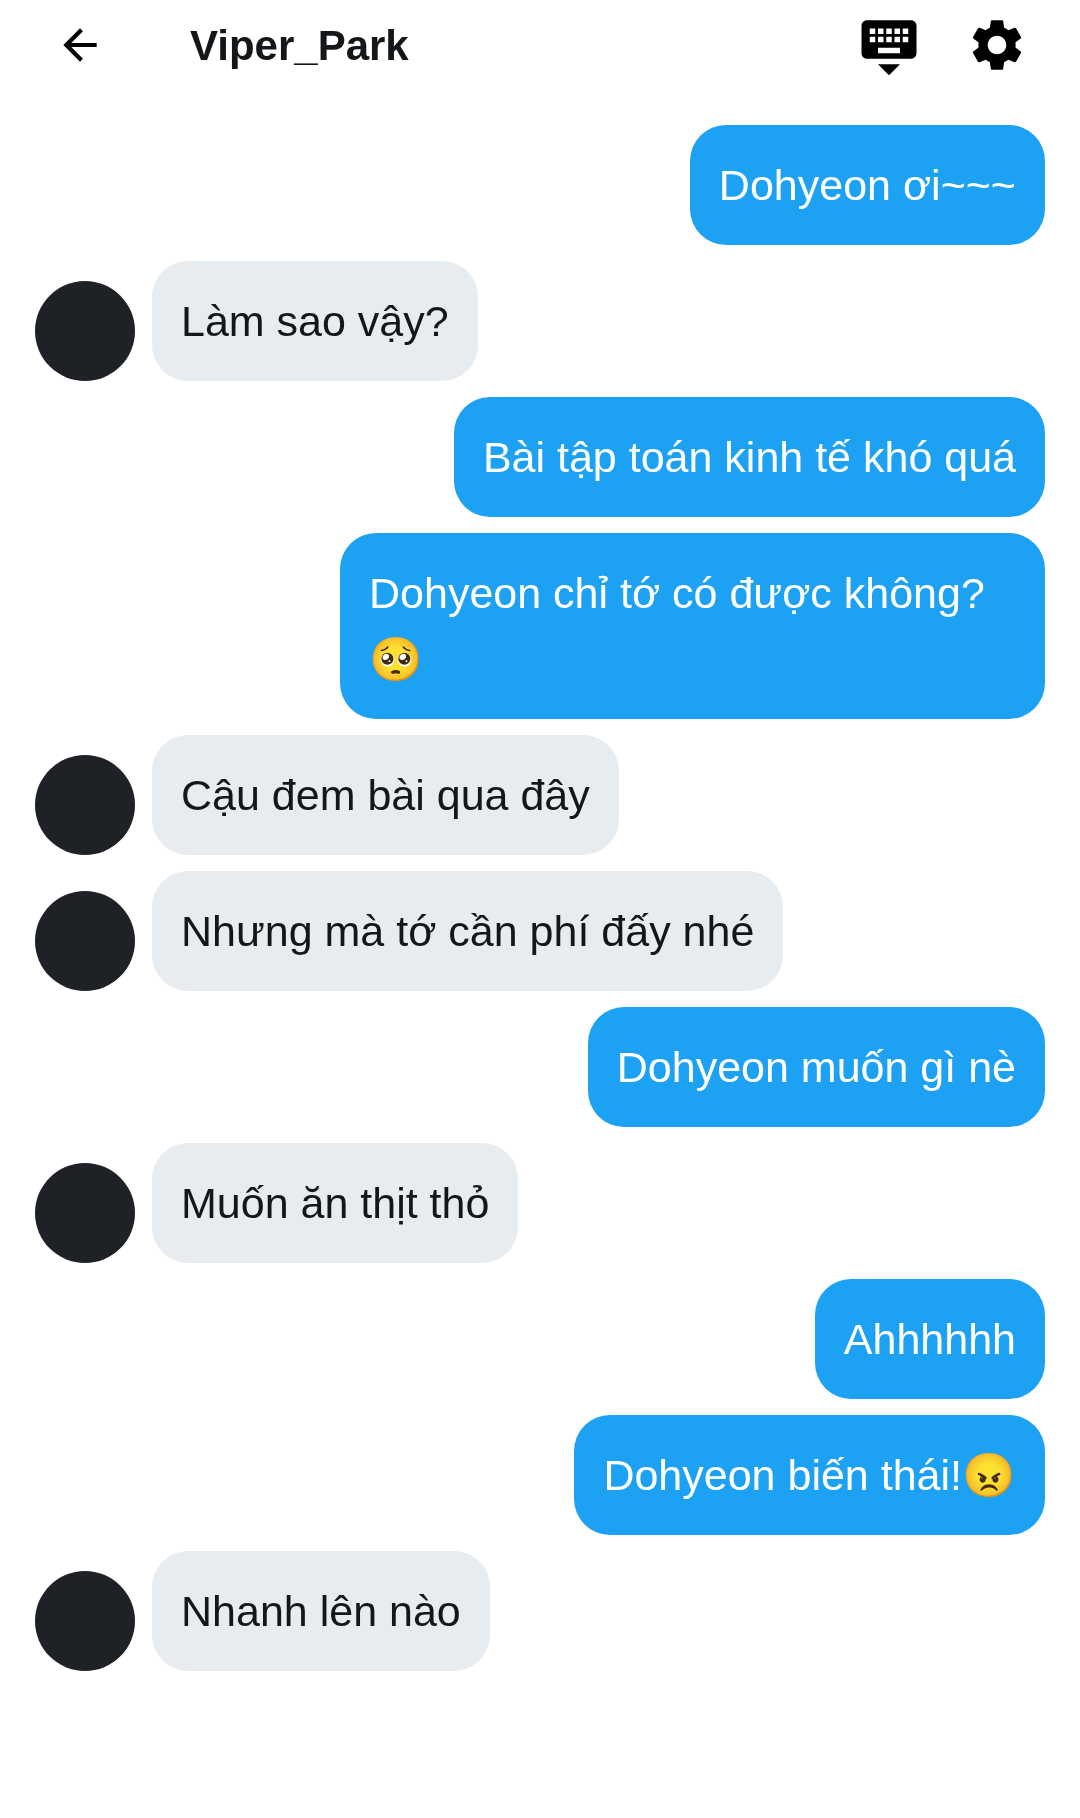 The width and height of the screenshot is (1080, 1818). What do you see at coordinates (321, 1611) in the screenshot?
I see `received-message-bubble: Nhanh lên nào` at bounding box center [321, 1611].